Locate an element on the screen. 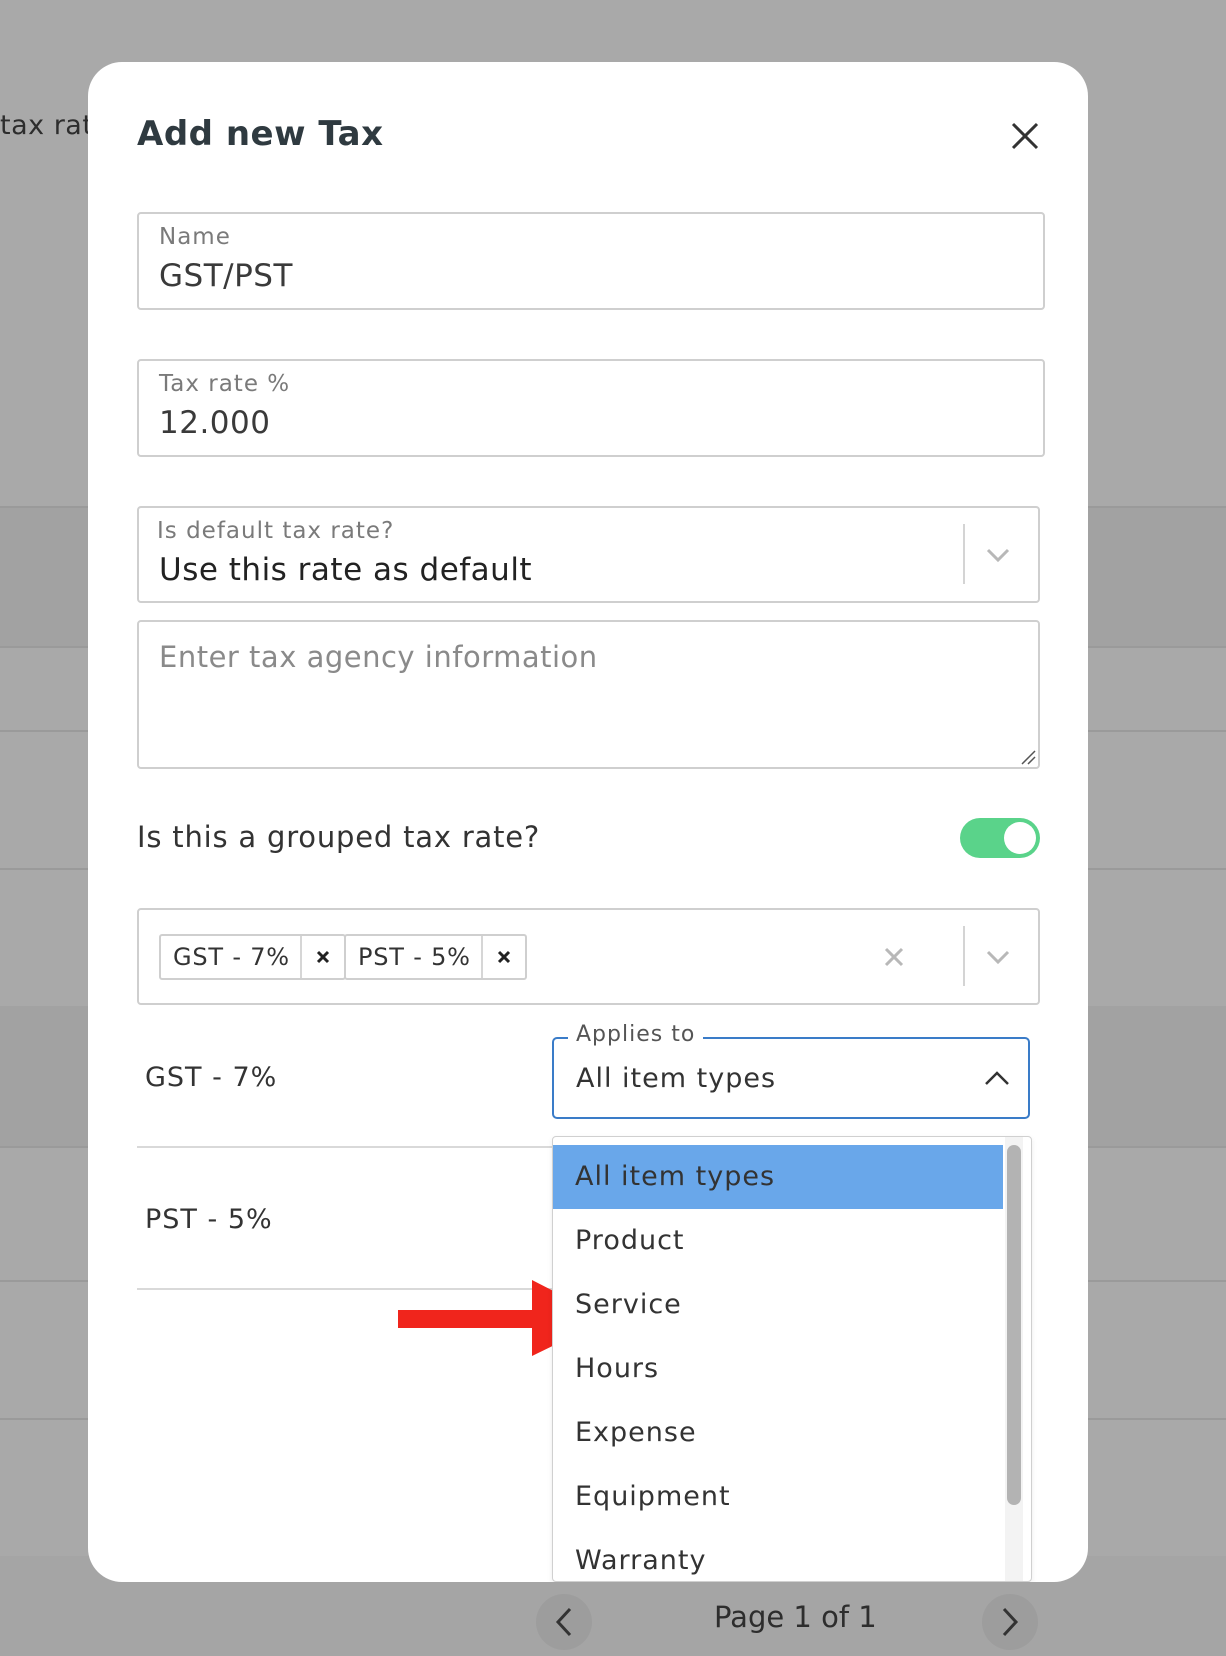  default-tax-select-value: Use this rate as default is located at coordinates (346, 570).